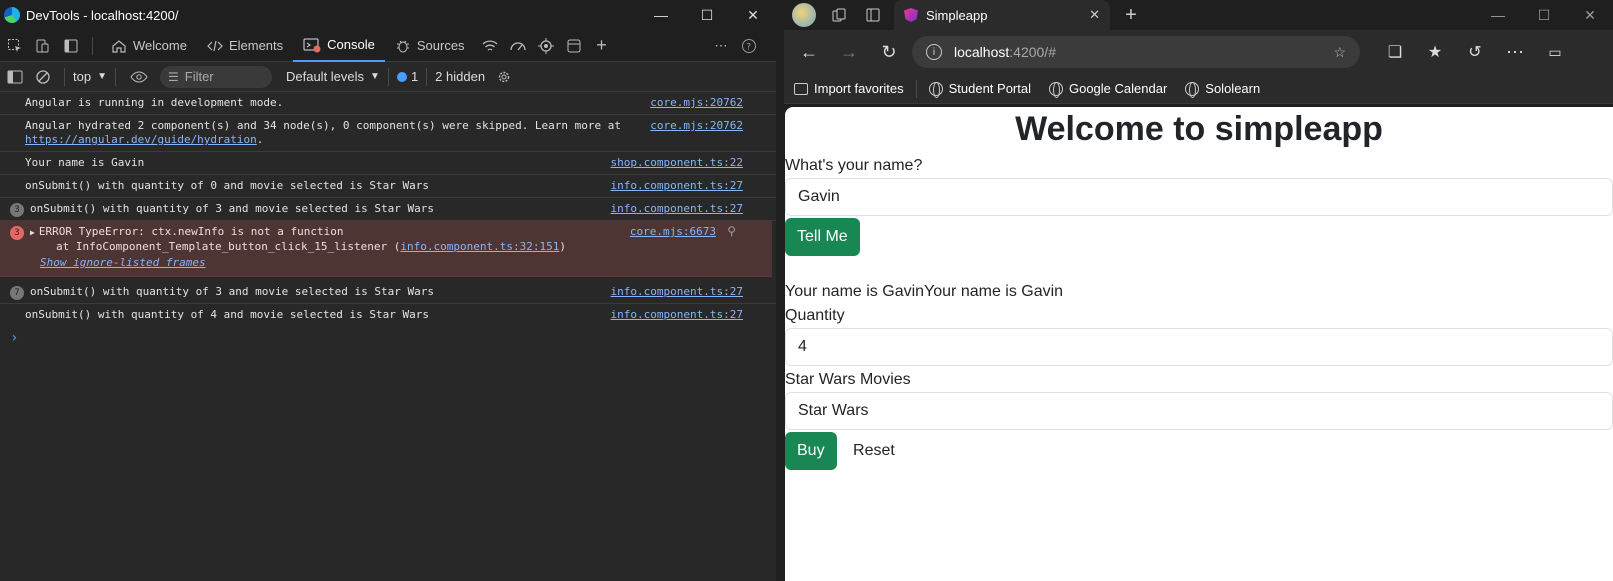 Image resolution: width=1613 pixels, height=581 pixels. What do you see at coordinates (1107, 89) in the screenshot?
I see `favorite-google-calendar: Google Calendar` at bounding box center [1107, 89].